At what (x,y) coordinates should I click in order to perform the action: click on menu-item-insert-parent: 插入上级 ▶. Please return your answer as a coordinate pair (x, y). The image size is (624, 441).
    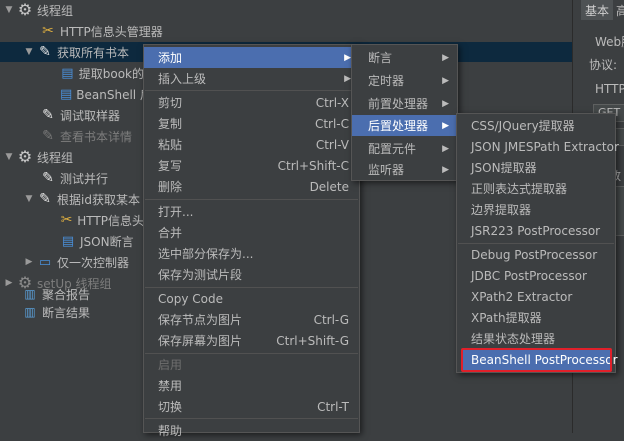
    Looking at the image, I should click on (251, 78).